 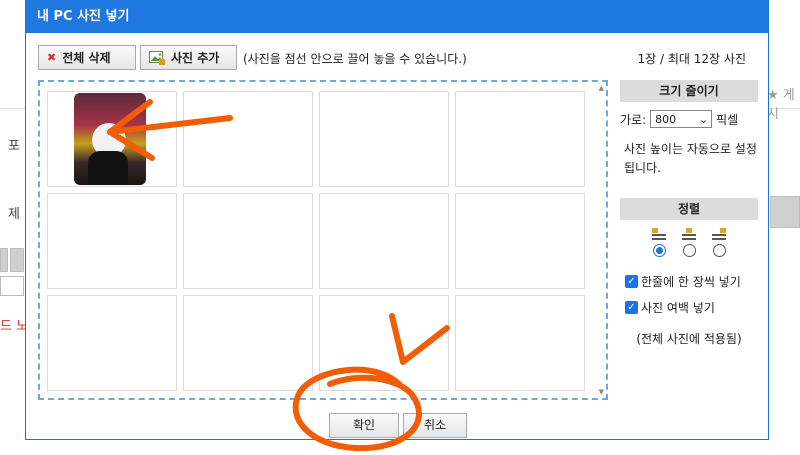 I want to click on photo-count: 1장 / 최대 12장 사진, so click(x=691, y=59).